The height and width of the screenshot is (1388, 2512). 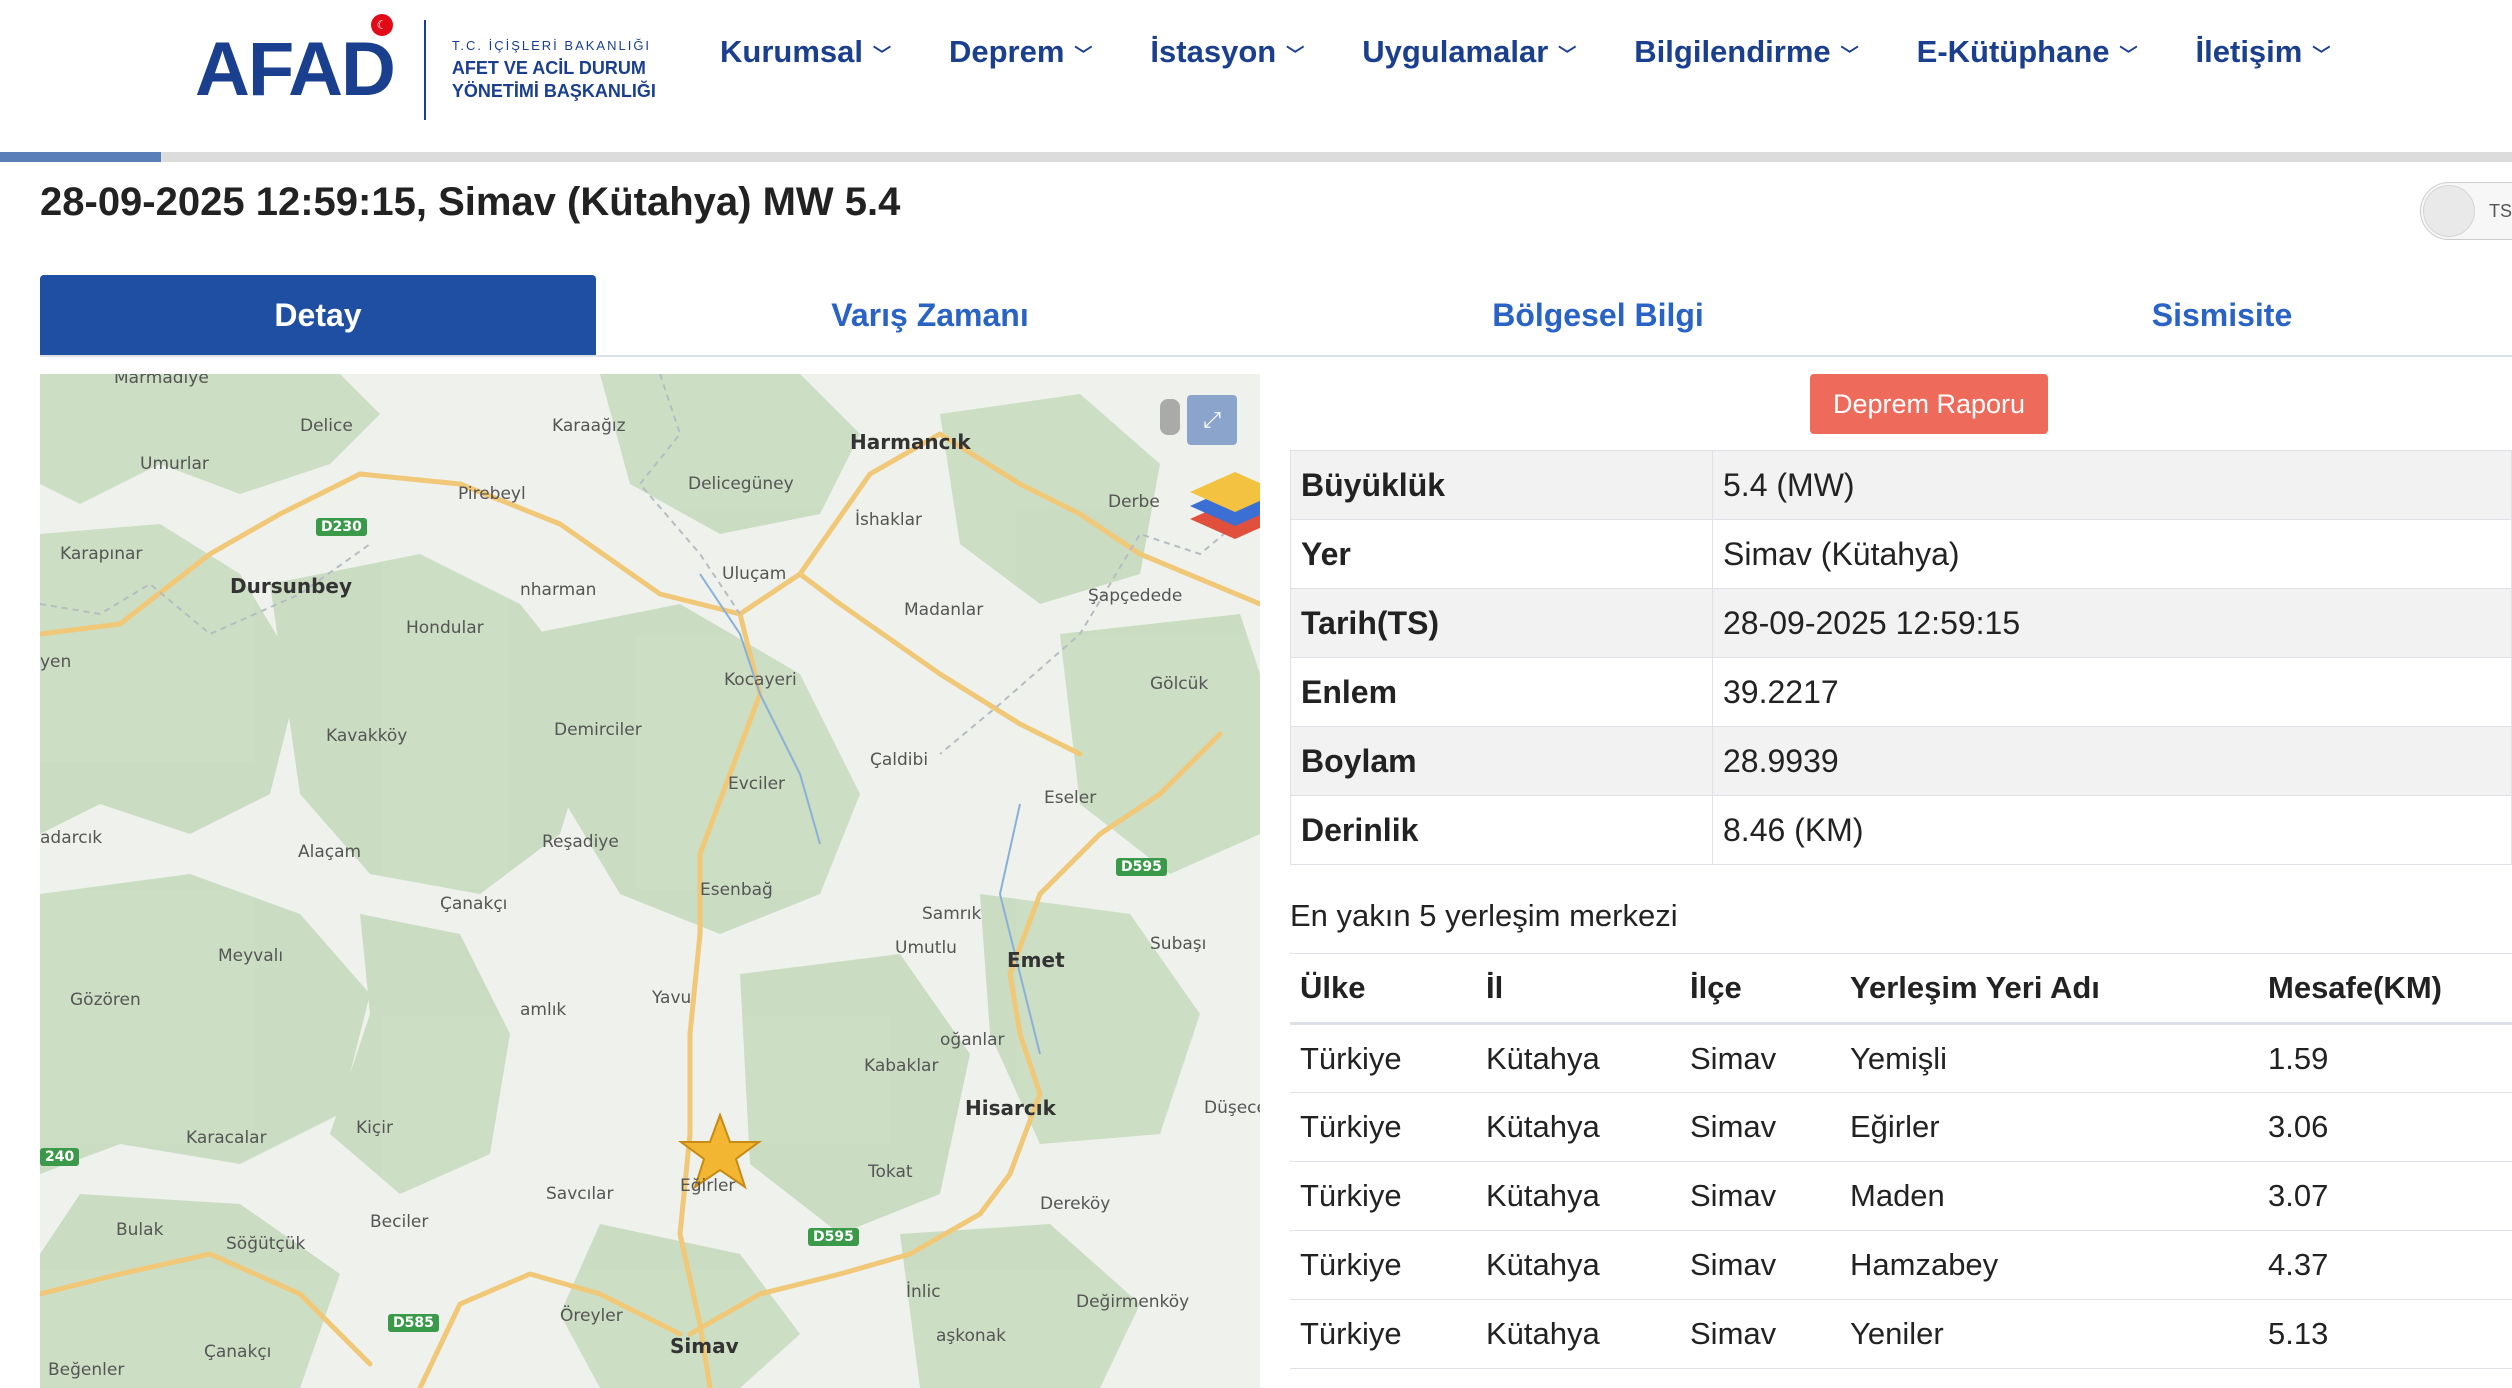 What do you see at coordinates (548, 68) in the screenshot?
I see `logo-sub-line-2: AFET VE ACİL DURUM` at bounding box center [548, 68].